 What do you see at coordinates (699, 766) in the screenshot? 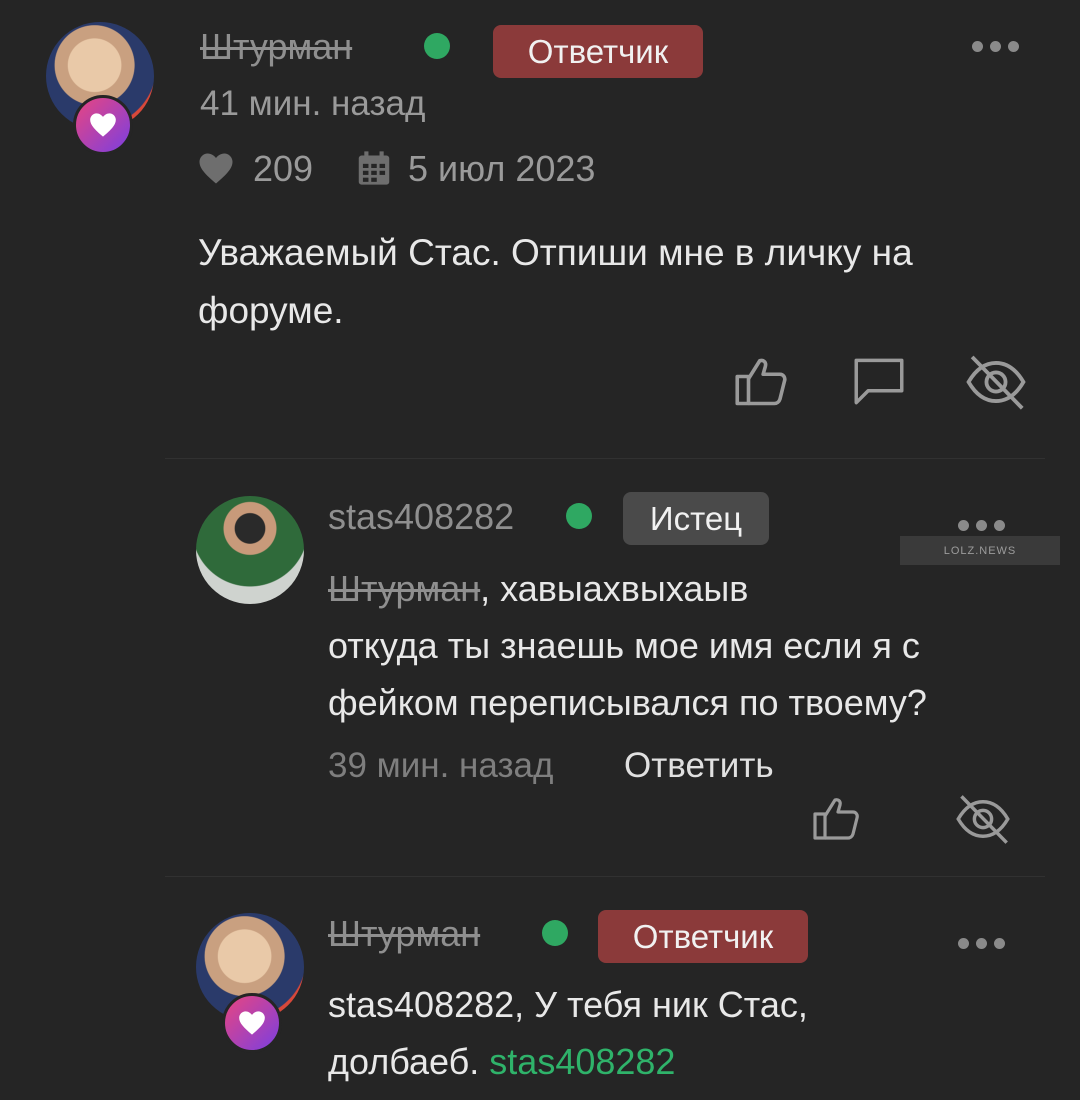
I see `reply-button: Ответить` at bounding box center [699, 766].